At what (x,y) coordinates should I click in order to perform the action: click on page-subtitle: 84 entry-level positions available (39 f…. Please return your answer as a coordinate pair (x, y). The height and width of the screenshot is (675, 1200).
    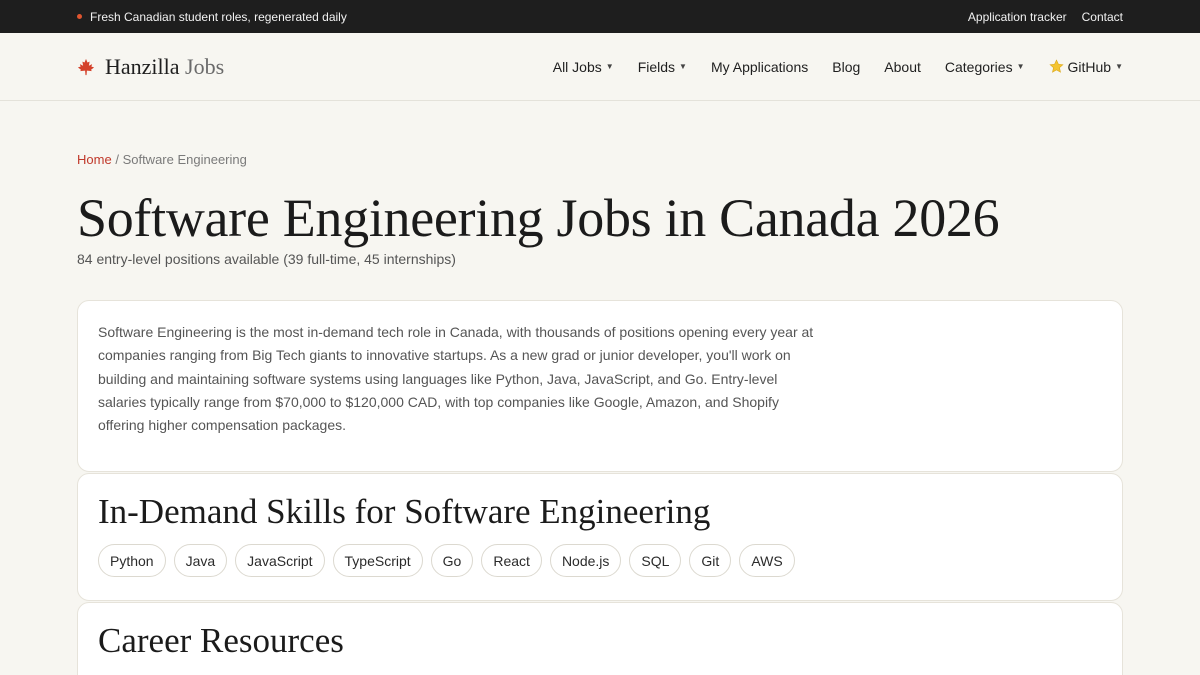
    Looking at the image, I should click on (266, 259).